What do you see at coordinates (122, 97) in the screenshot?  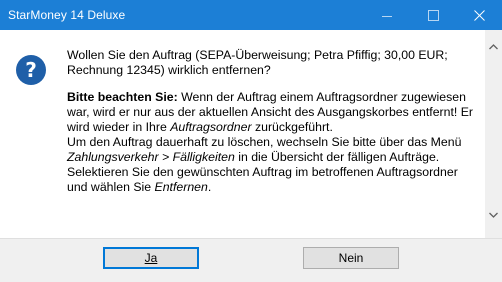 I see `note-label: Bitte beachten Sie:` at bounding box center [122, 97].